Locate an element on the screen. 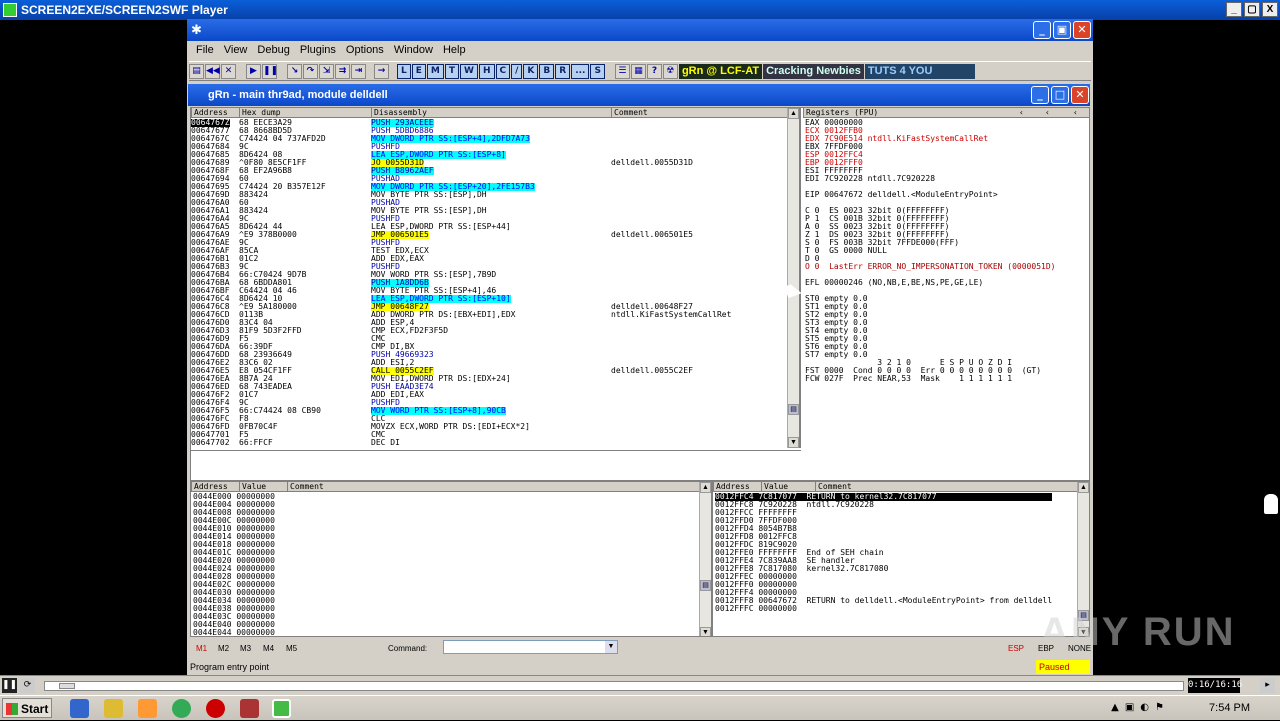 The width and height of the screenshot is (1280, 721). tab-m5: M5 is located at coordinates (291, 649).